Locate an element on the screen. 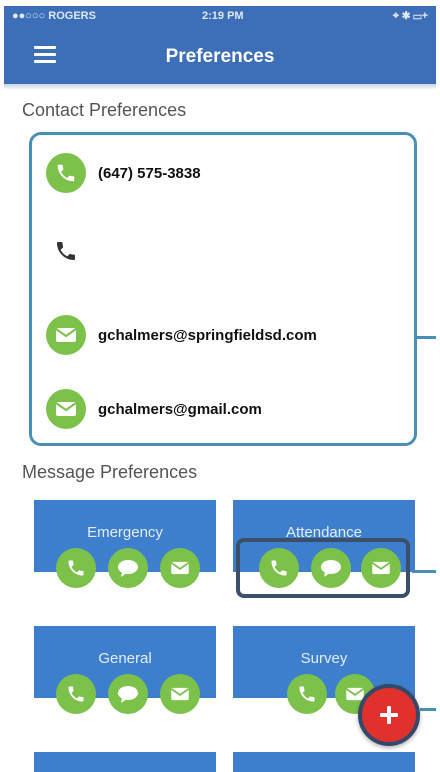 Image resolution: width=440 pixels, height=772 pixels. add-button is located at coordinates (389, 715).